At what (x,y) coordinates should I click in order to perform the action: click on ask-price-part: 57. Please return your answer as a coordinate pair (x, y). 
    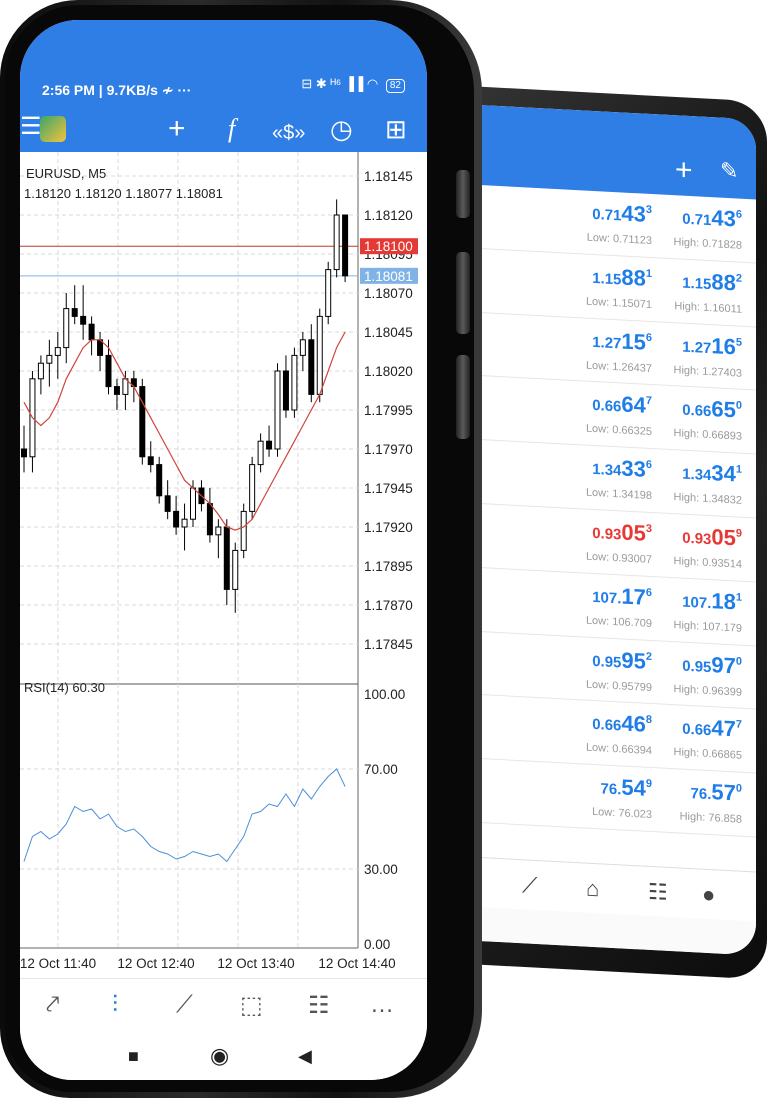
    Looking at the image, I should click on (723, 792).